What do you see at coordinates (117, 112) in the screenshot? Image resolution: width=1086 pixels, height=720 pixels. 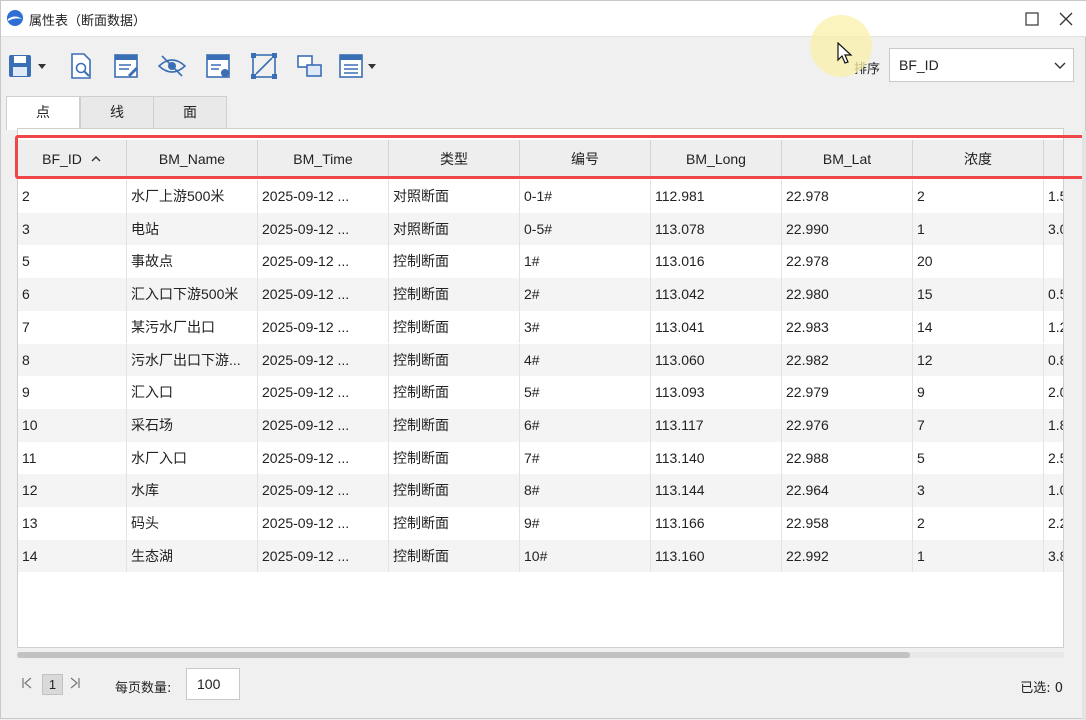 I see `tab-line: 线` at bounding box center [117, 112].